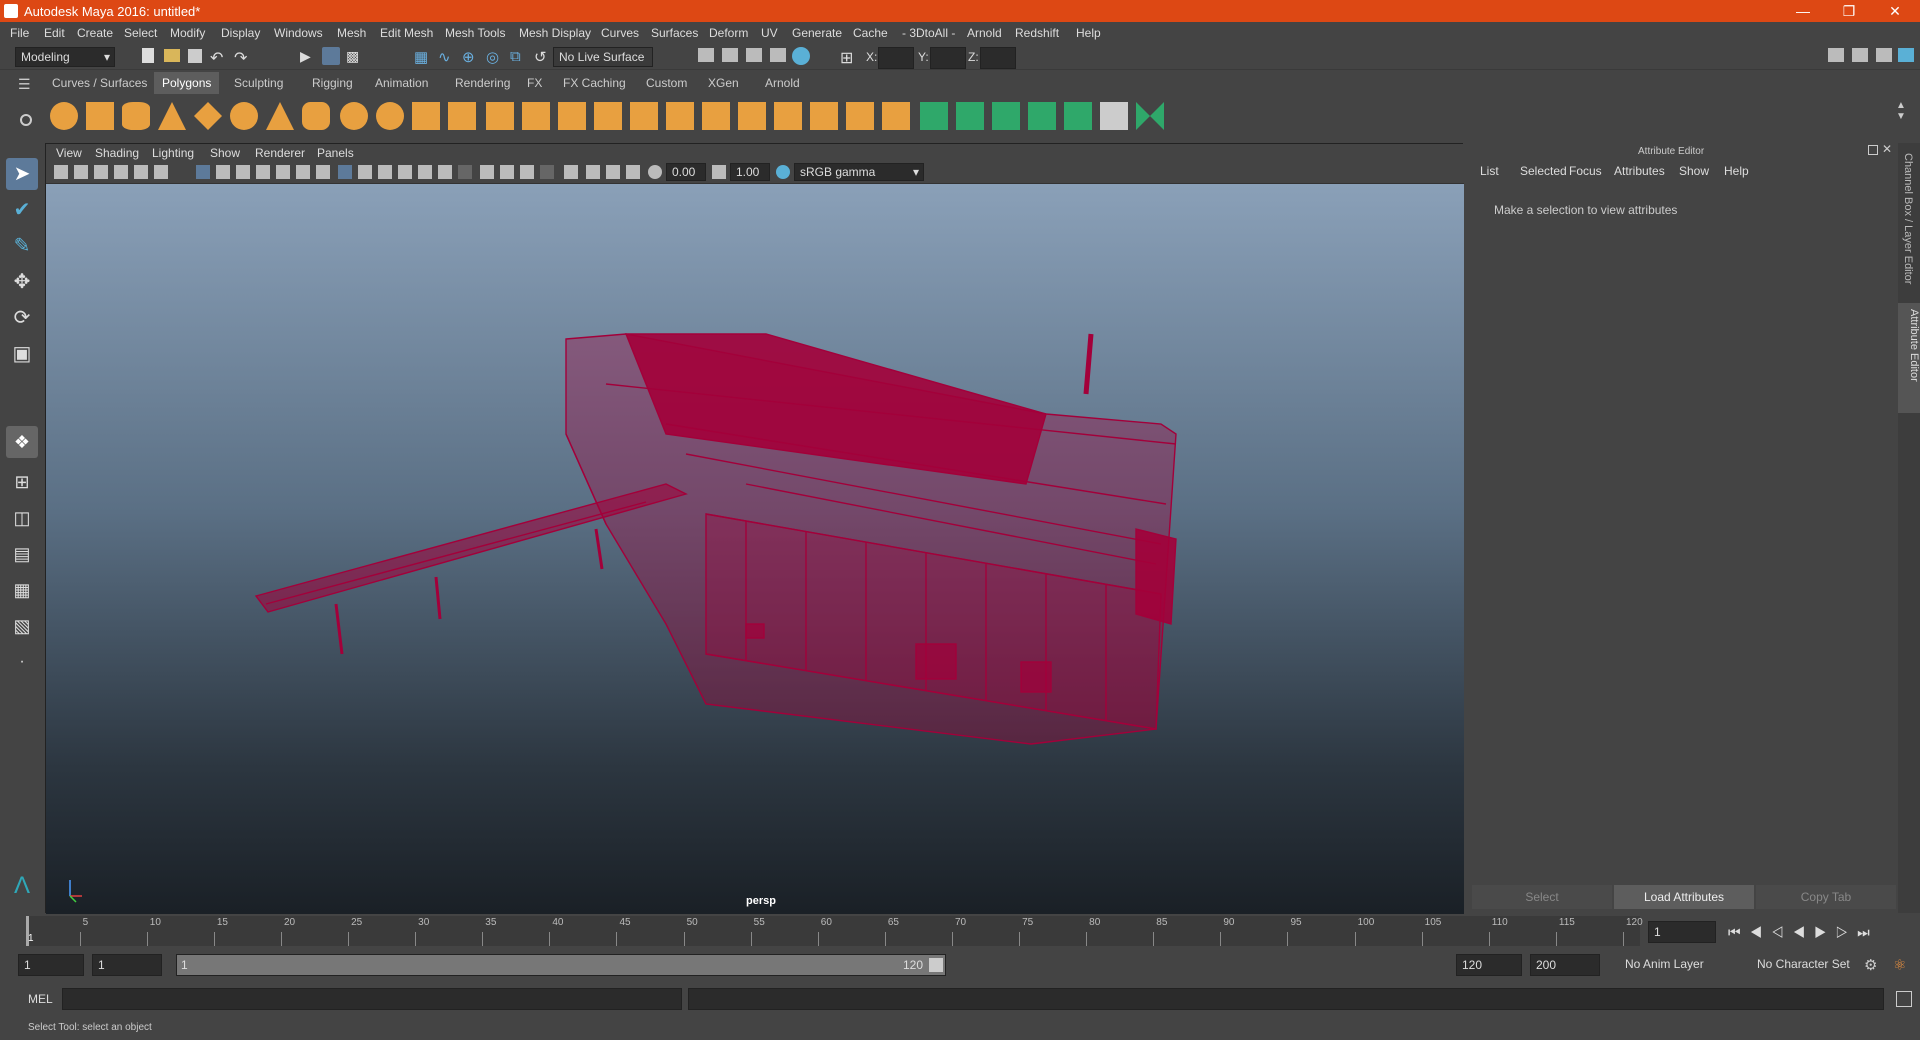 The image size is (1920, 1040). Describe the element at coordinates (572, 116) in the screenshot. I see `mirror-icon` at that location.